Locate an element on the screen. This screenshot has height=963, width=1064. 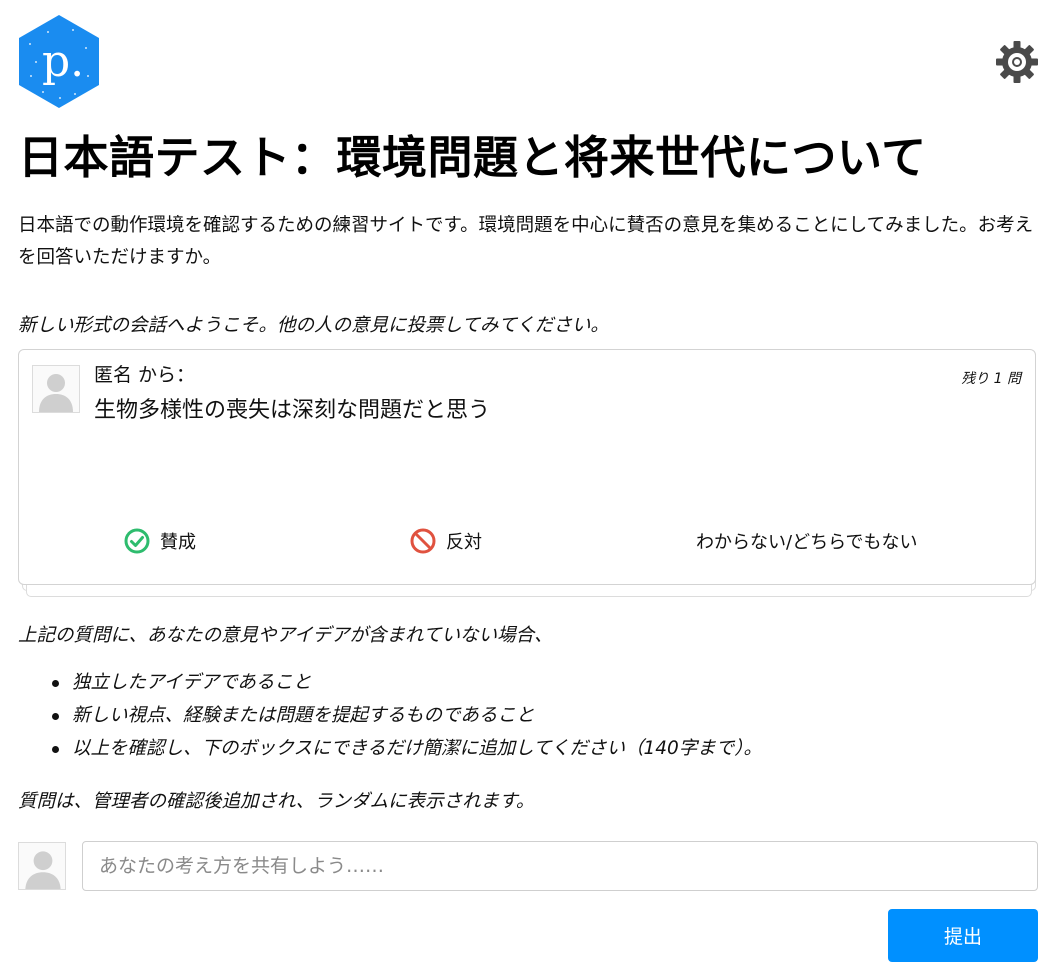
ban-icon is located at coordinates (423, 541).